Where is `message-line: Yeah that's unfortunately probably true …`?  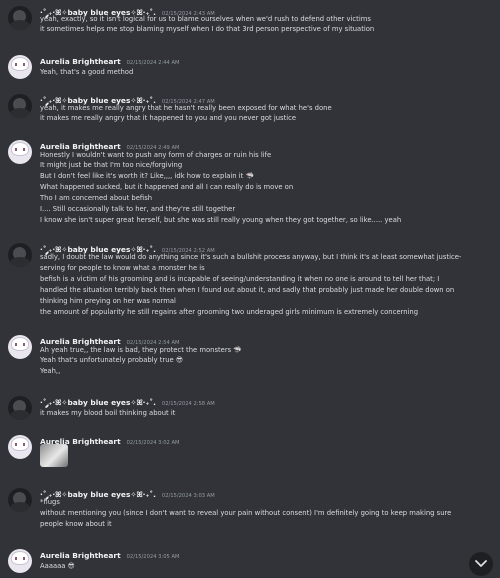
message-line: Yeah that's unfortunately probably true … is located at coordinates (111, 360).